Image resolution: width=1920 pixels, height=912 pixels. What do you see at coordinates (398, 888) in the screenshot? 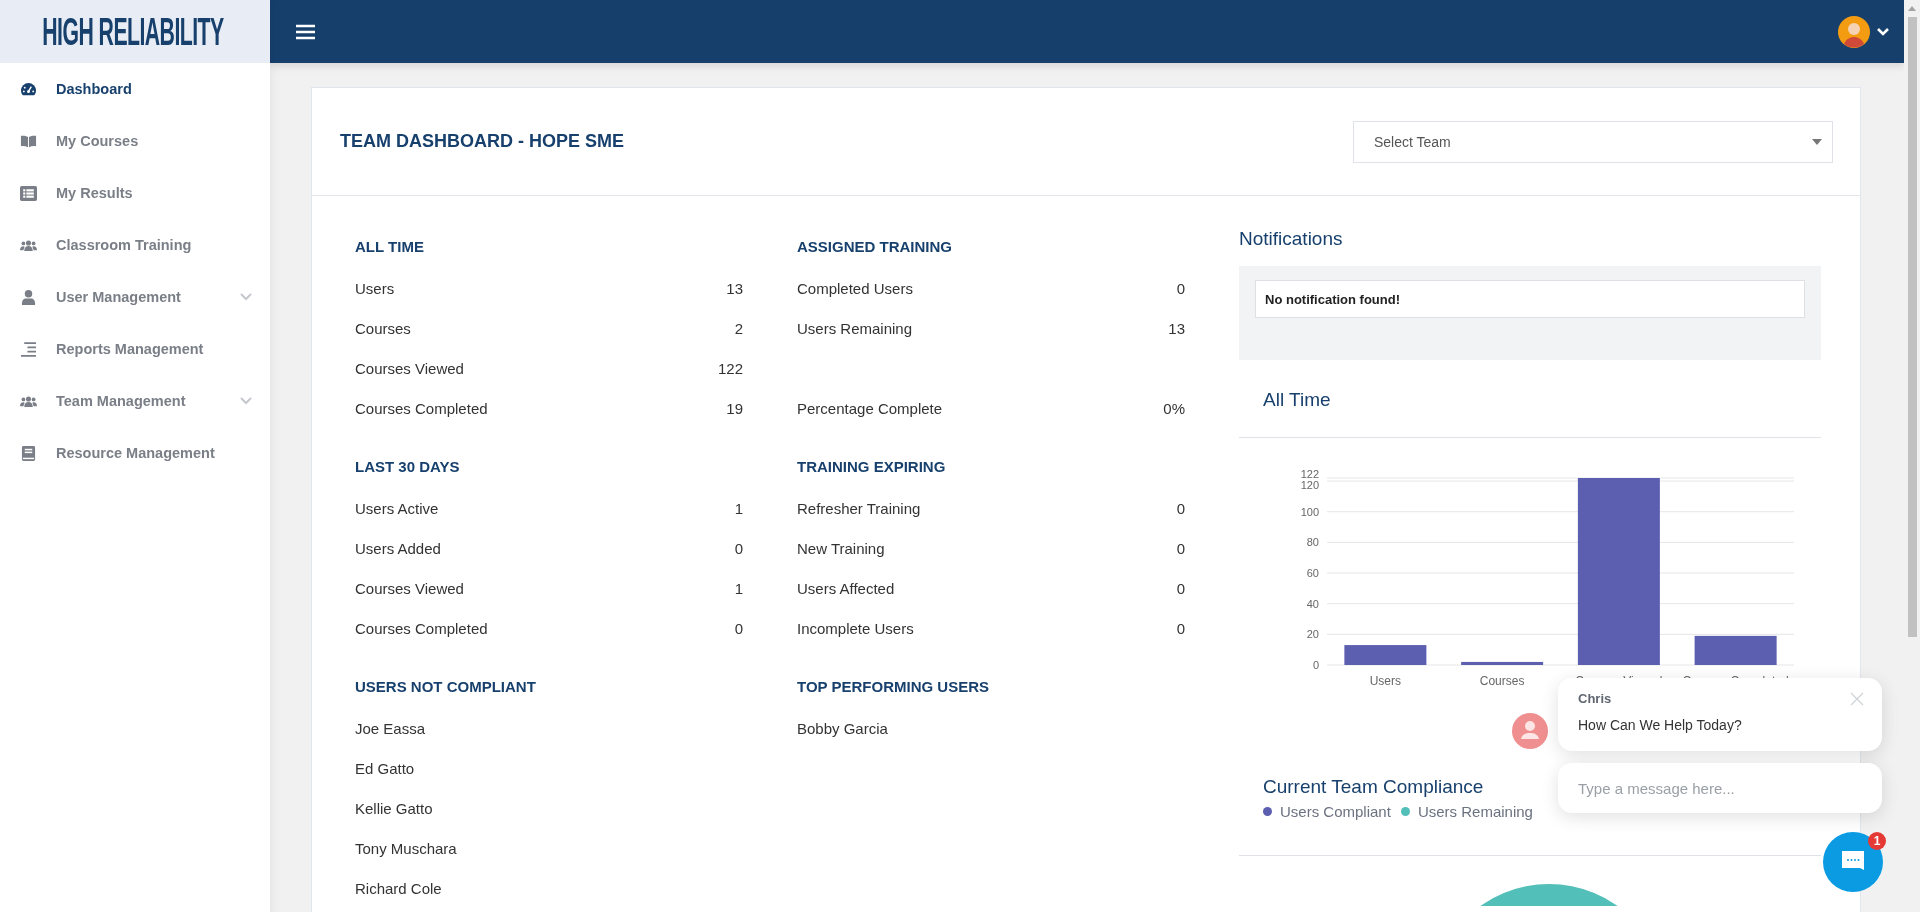
I see `stat-label: Richard Cole` at bounding box center [398, 888].